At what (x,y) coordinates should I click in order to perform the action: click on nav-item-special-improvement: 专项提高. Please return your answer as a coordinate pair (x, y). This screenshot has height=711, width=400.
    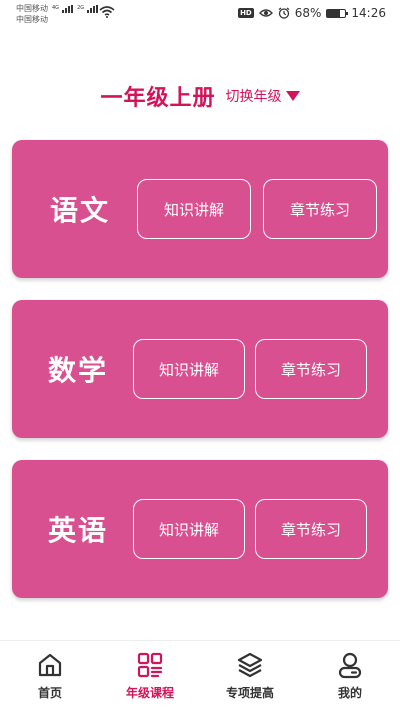
    Looking at the image, I should click on (250, 676).